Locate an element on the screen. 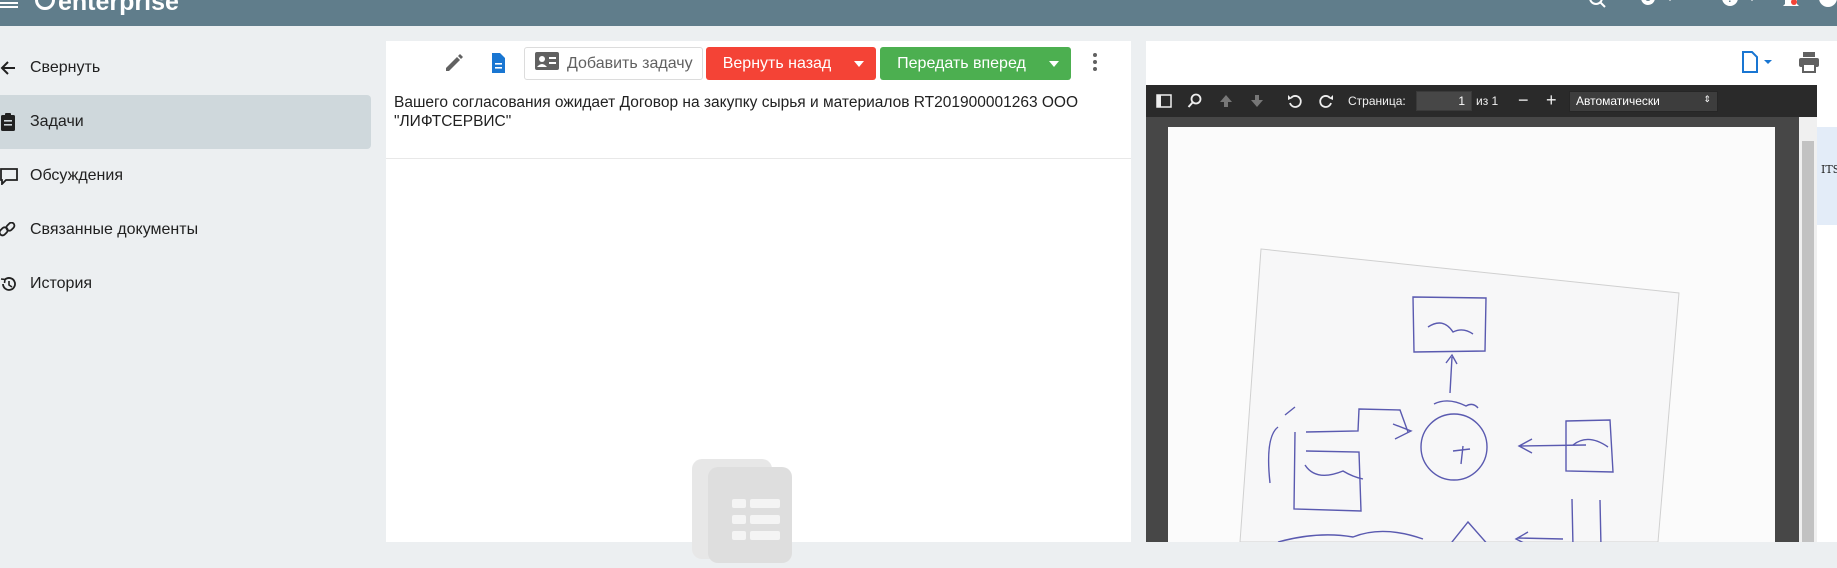 The width and height of the screenshot is (1837, 568). page-number-input: 1 is located at coordinates (1444, 101).